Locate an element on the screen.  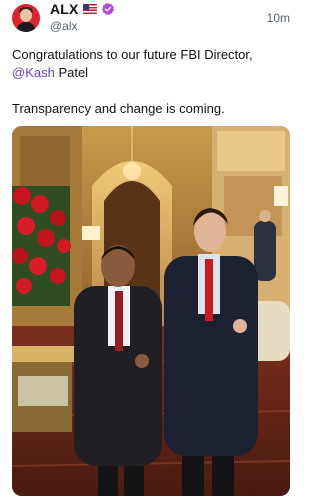
author-name-row: ALX is located at coordinates (82, 9).